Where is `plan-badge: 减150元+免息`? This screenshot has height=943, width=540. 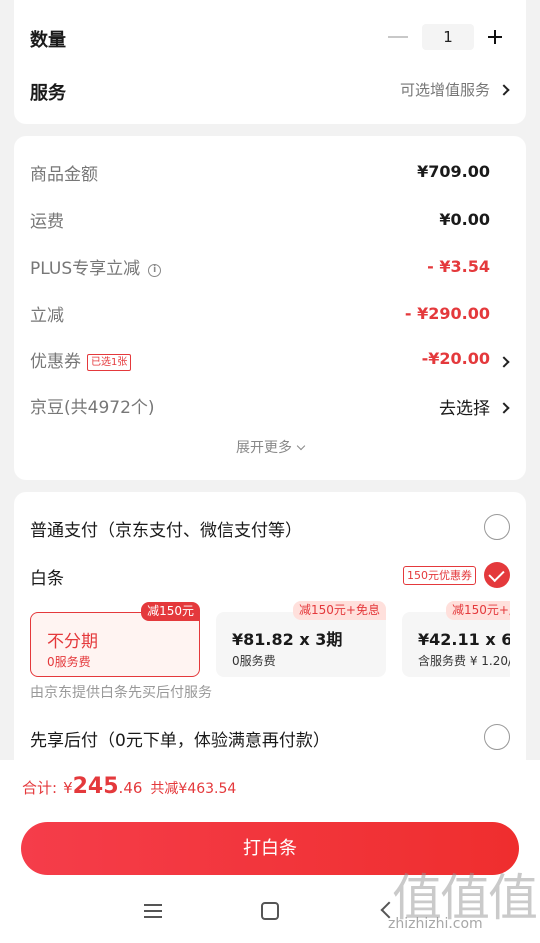
plan-badge: 减150元+免息 is located at coordinates (339, 610).